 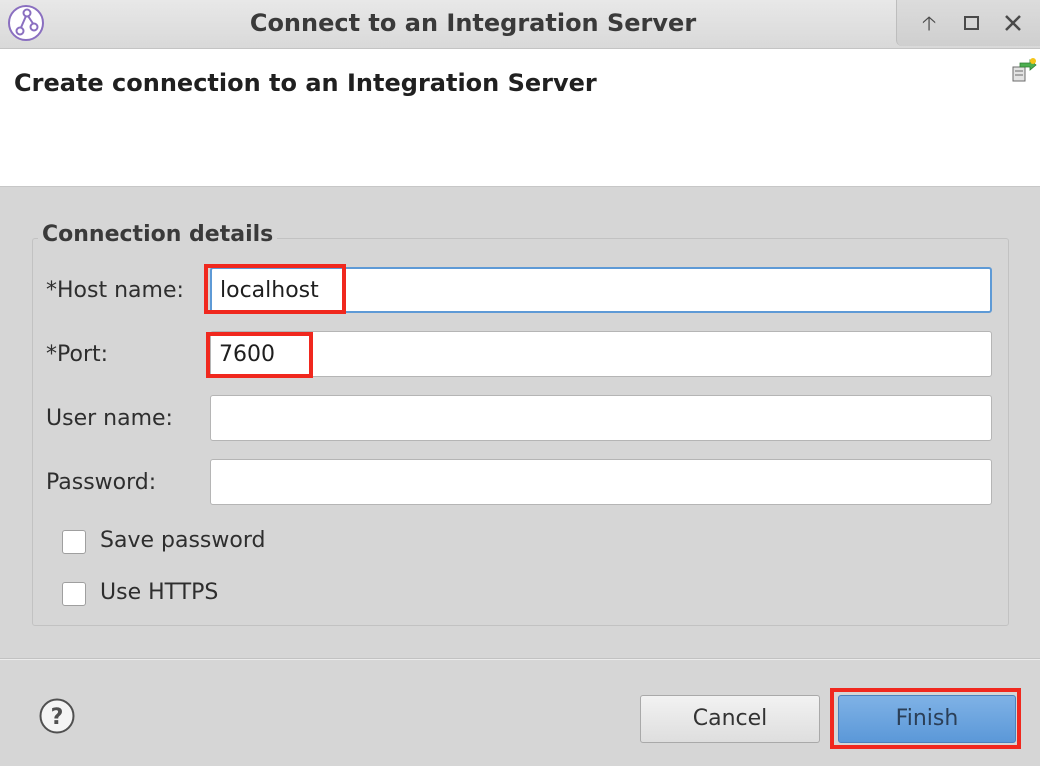 I want to click on connection-details-label: Connection details, so click(x=158, y=234).